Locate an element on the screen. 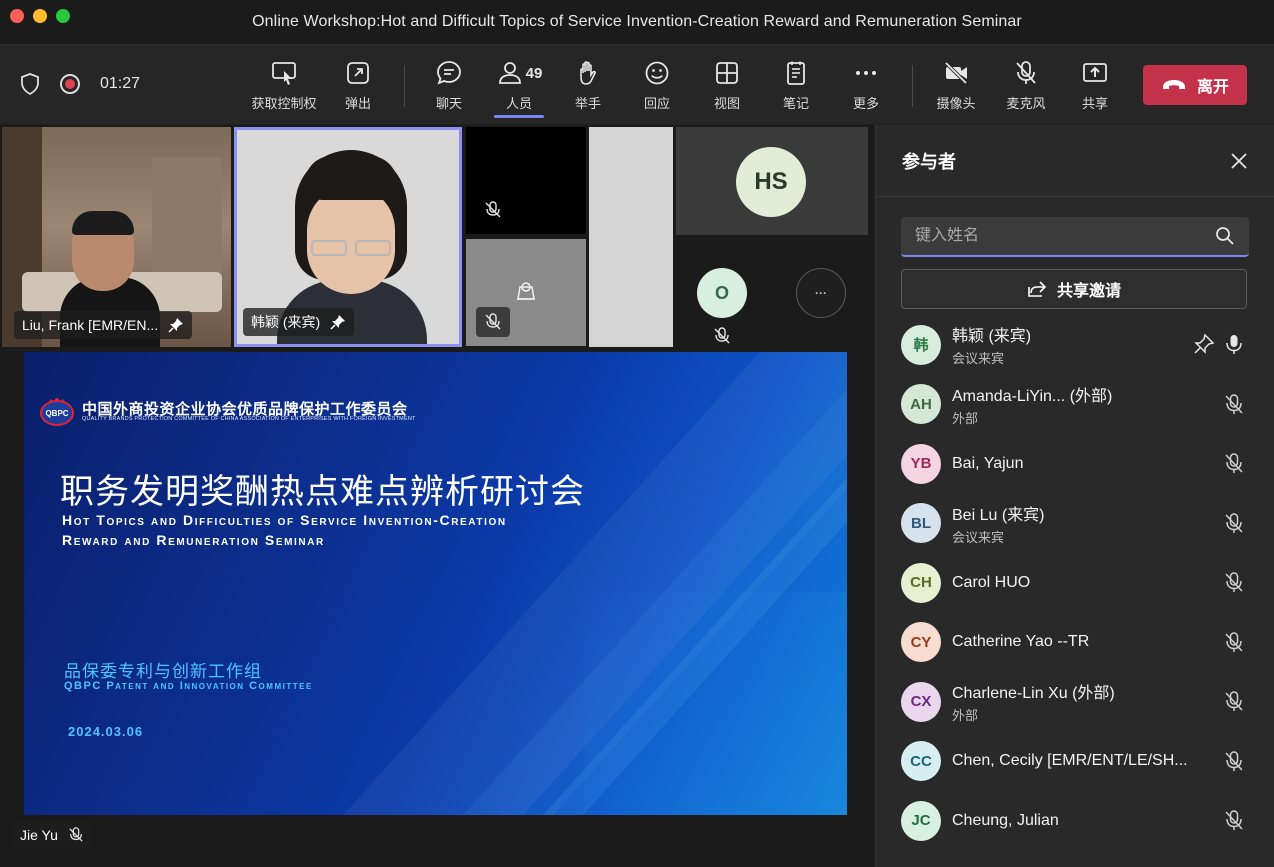 This screenshot has height=867, width=1274. camera-button: 摄像头 is located at coordinates (956, 87).